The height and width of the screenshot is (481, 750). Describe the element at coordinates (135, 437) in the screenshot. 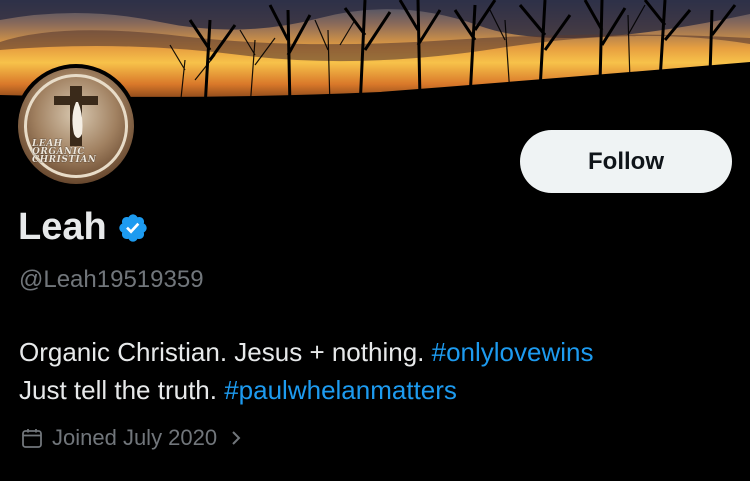

I see `joined-date-text: Joined July 2020` at that location.